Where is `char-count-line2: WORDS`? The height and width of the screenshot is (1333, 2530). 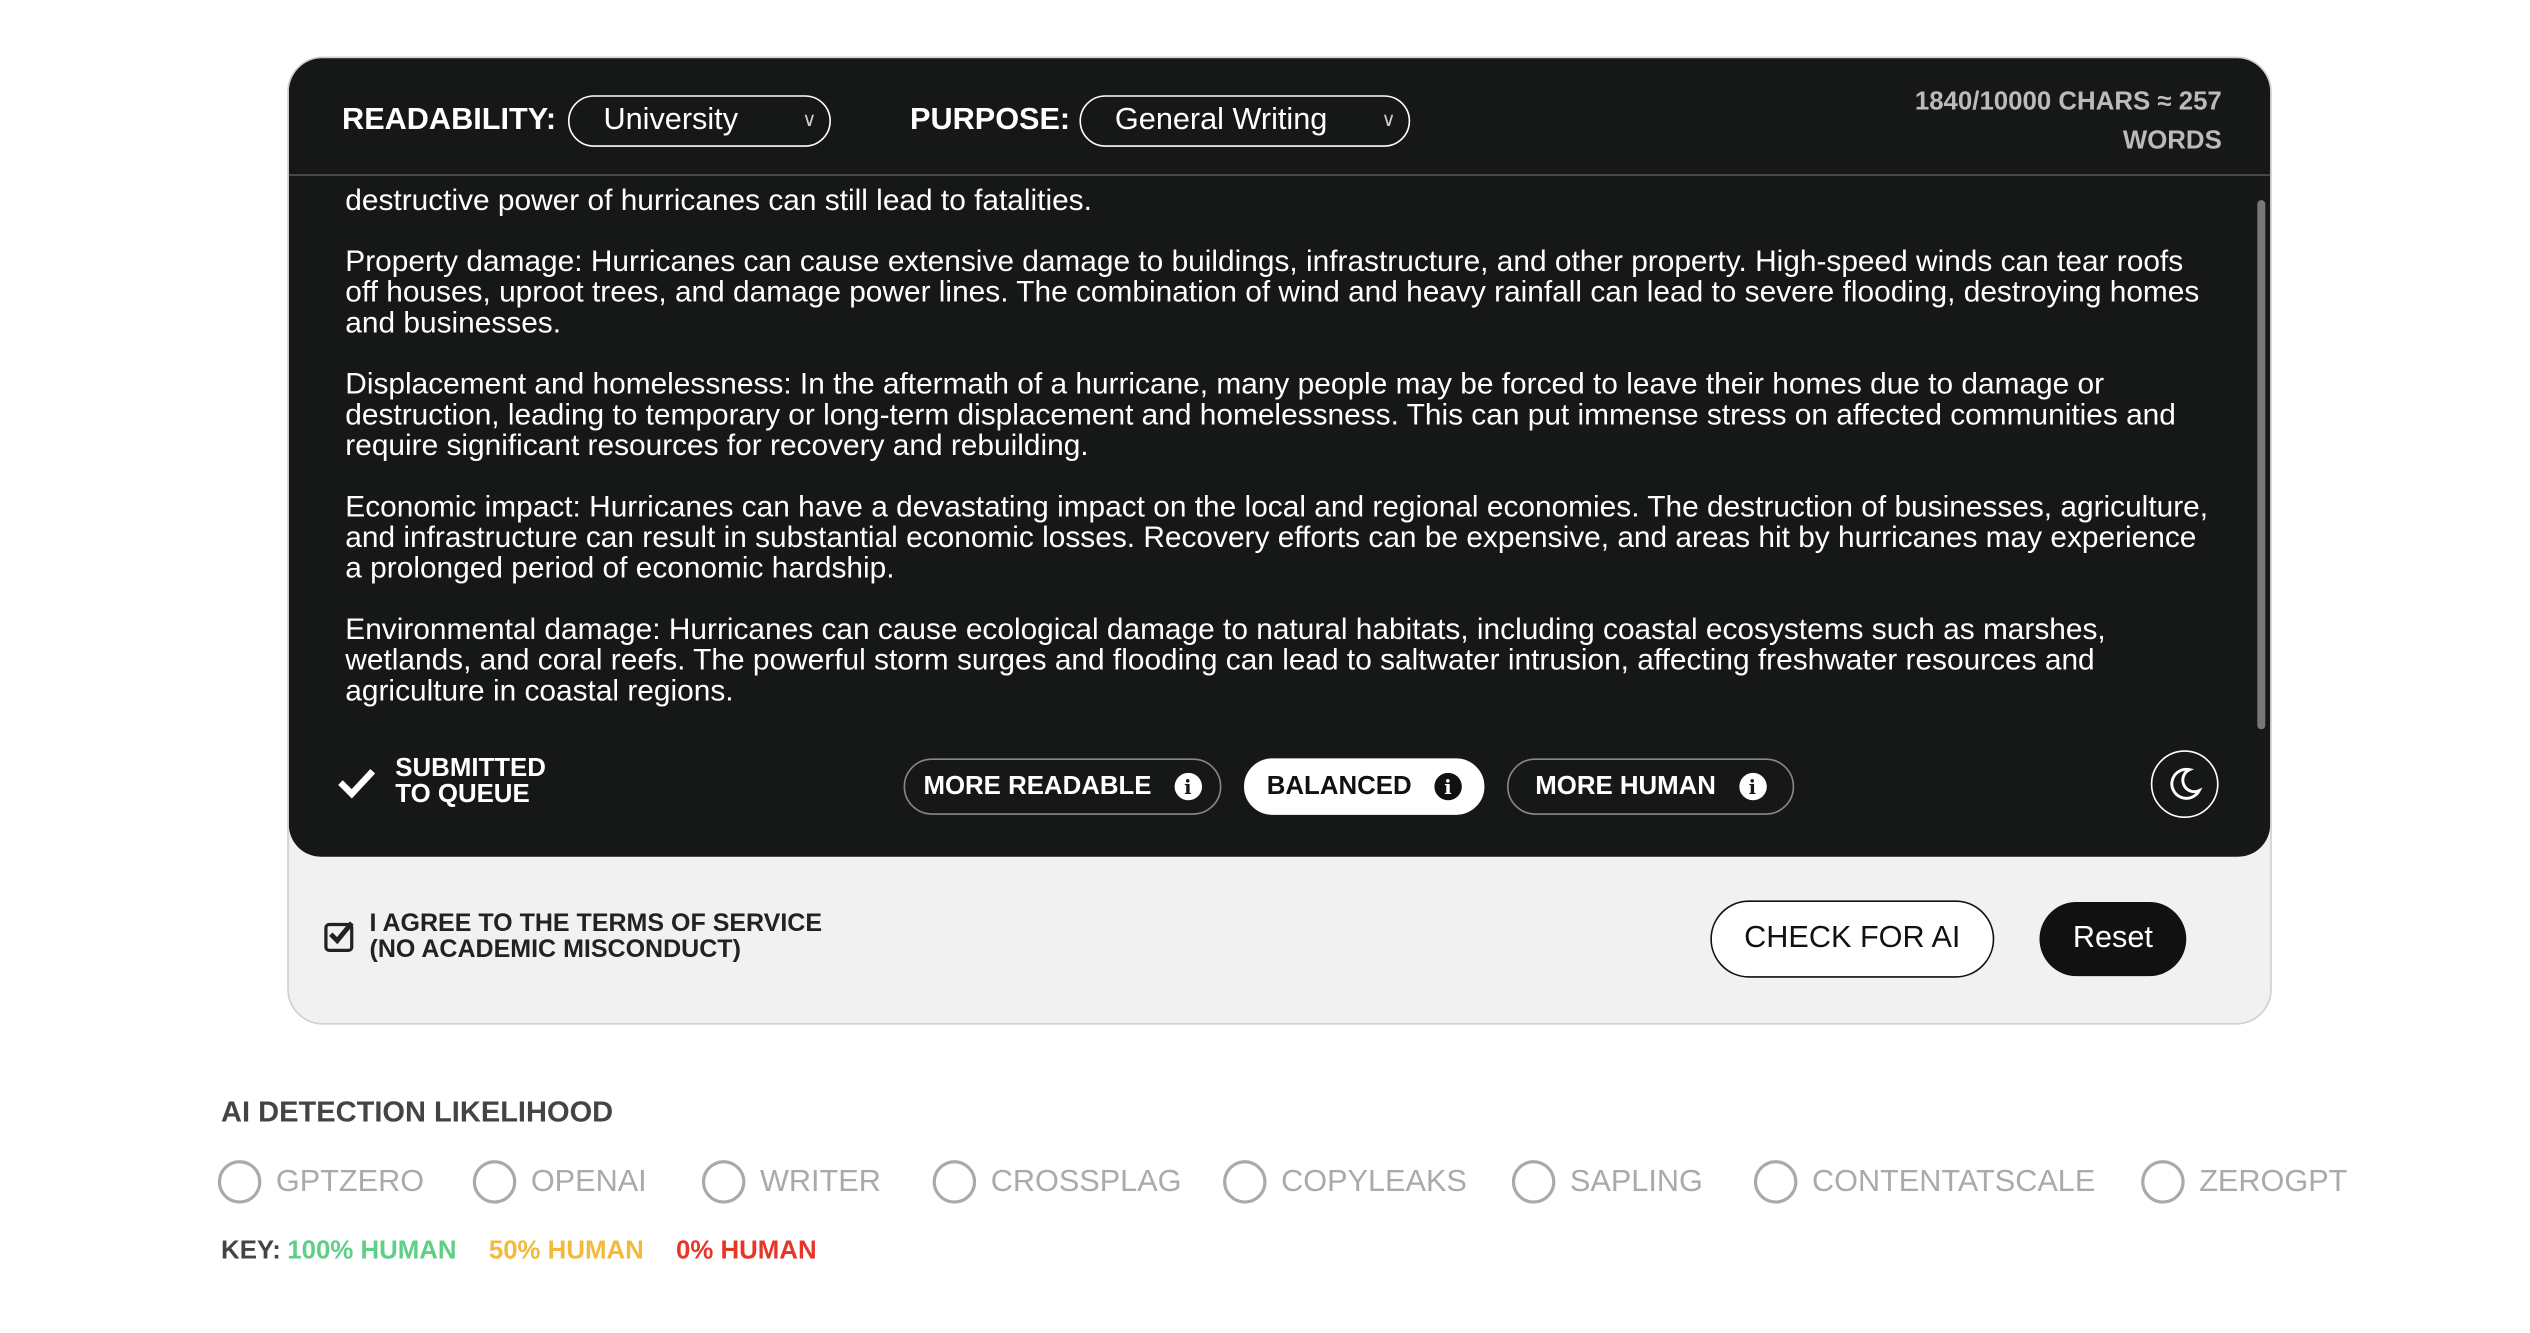
char-count-line2: WORDS is located at coordinates (2172, 141).